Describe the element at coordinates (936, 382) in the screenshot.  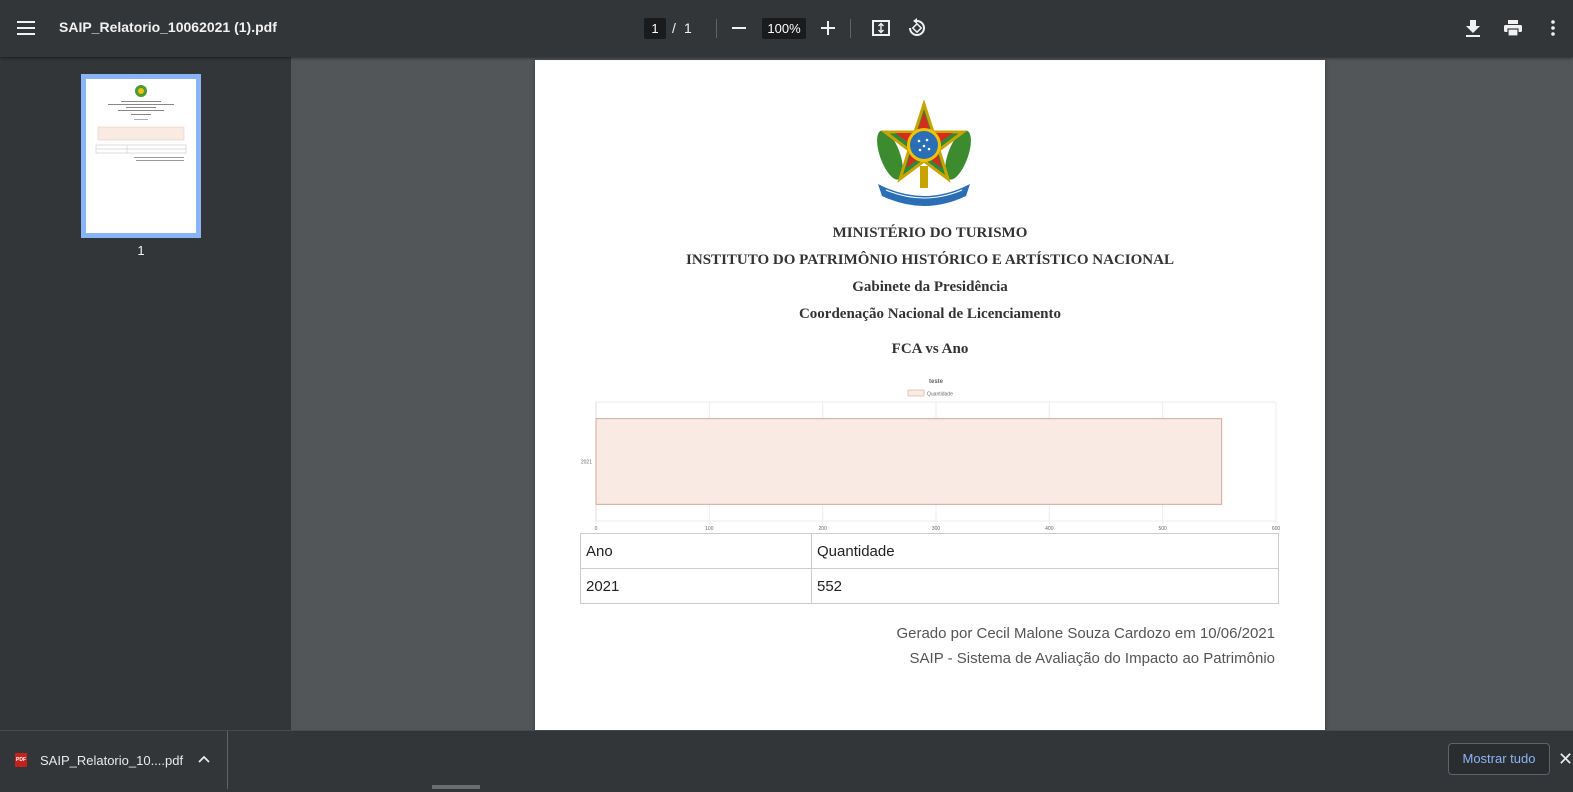
I see `chart-title: teste` at that location.